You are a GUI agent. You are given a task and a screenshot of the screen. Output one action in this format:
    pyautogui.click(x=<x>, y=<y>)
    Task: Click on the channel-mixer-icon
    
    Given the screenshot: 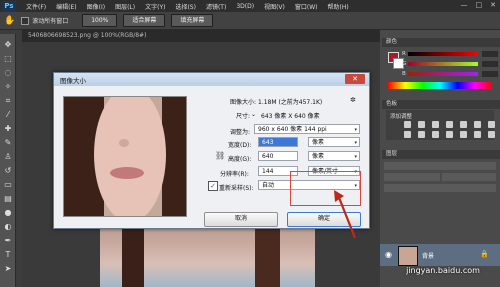 What is the action you would take?
    pyautogui.click(x=421, y=134)
    